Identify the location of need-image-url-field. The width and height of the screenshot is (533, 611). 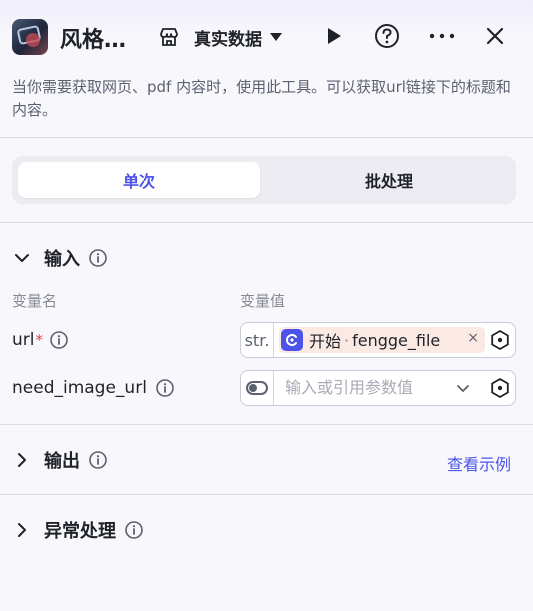
(378, 388).